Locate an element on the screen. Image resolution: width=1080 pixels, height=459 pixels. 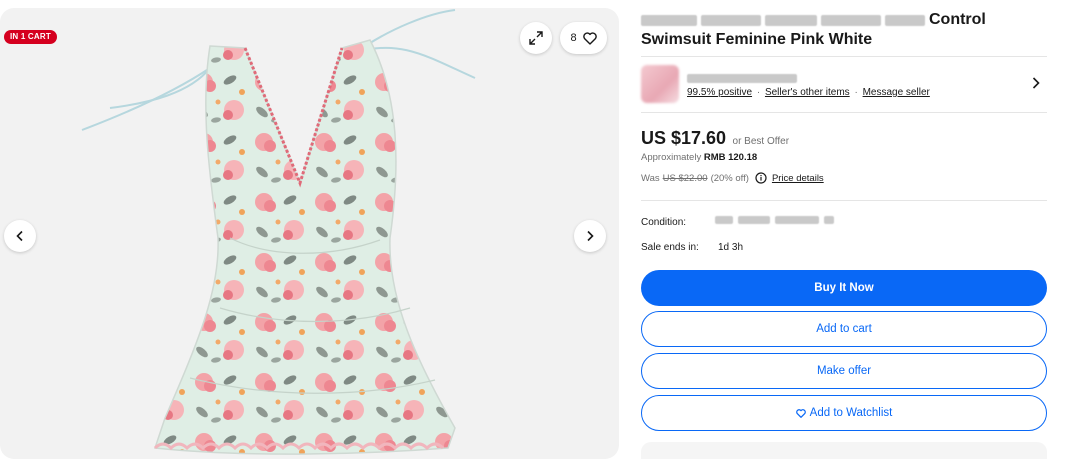
approximate-price: Approximately RMB 120.18 is located at coordinates (699, 157).